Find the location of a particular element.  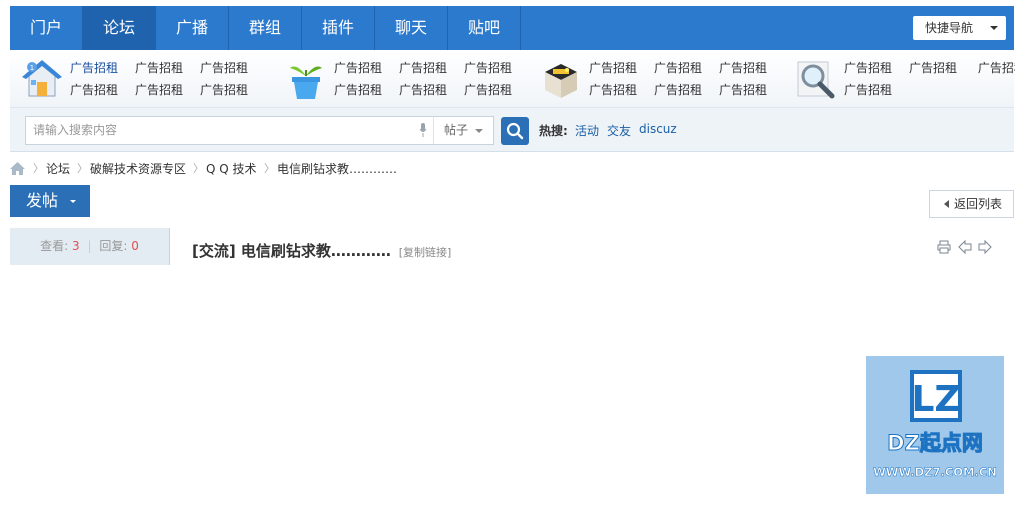

search-button is located at coordinates (515, 131).